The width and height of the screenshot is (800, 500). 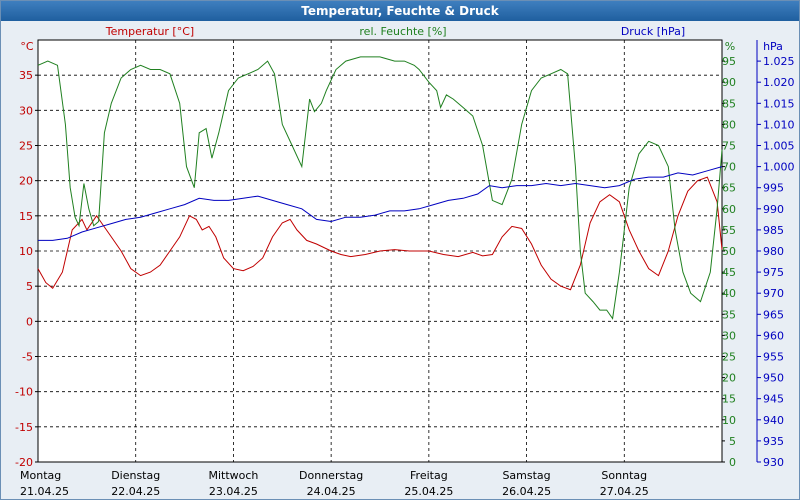 I want to click on pressure-tick-label: 1.020, so click(x=779, y=82).